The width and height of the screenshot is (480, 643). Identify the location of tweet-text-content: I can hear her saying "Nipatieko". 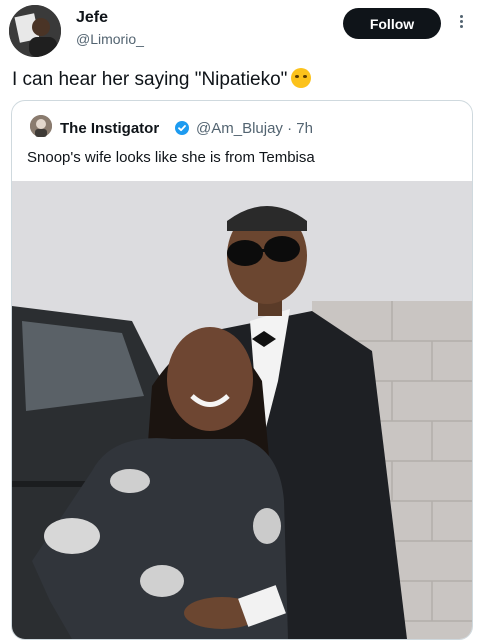
(150, 79).